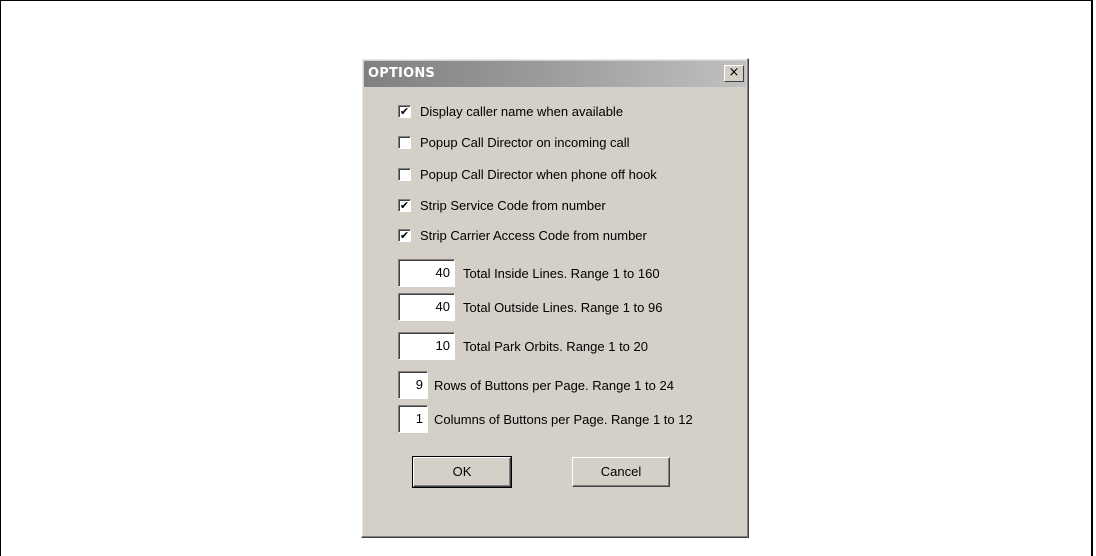  What do you see at coordinates (426, 346) in the screenshot?
I see `park-orbits-input: 10` at bounding box center [426, 346].